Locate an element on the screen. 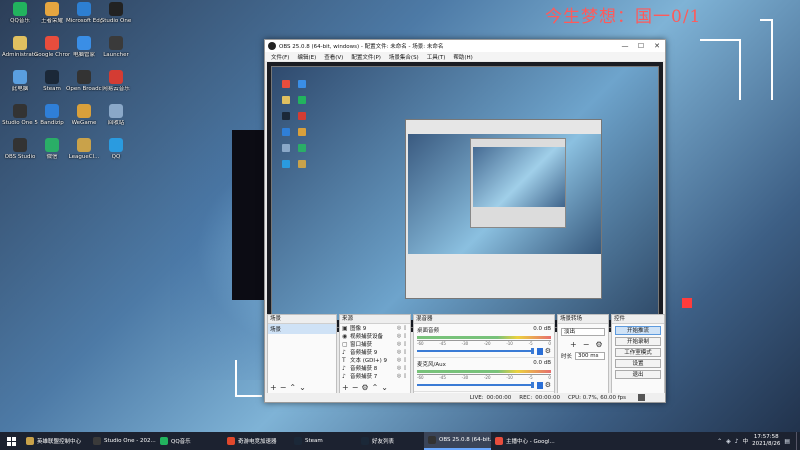 The image size is (800, 450). desktop-icon: Studio One is located at coordinates (116, 21).